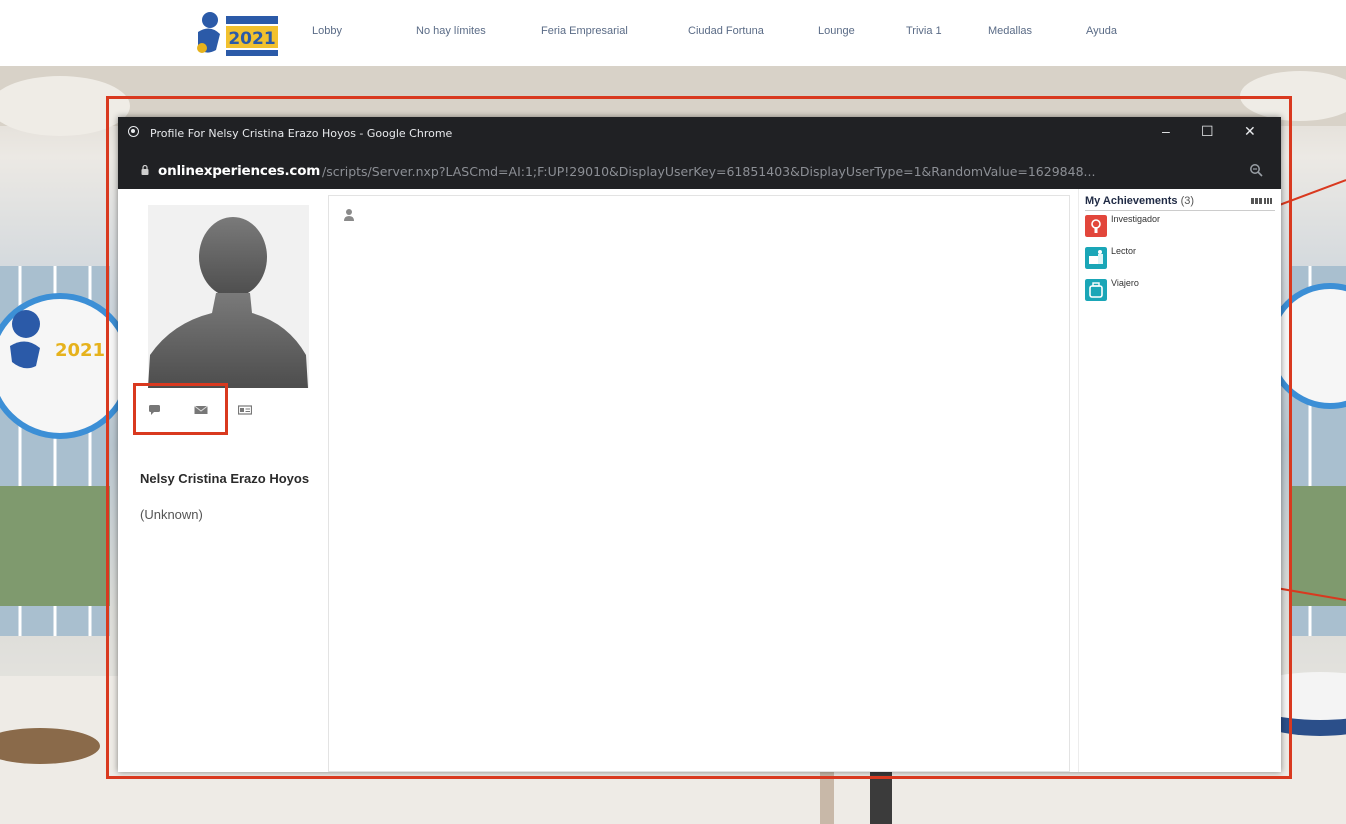 The height and width of the screenshot is (824, 1346). Describe the element at coordinates (1207, 131) in the screenshot. I see `maximize-button: ☐` at that location.